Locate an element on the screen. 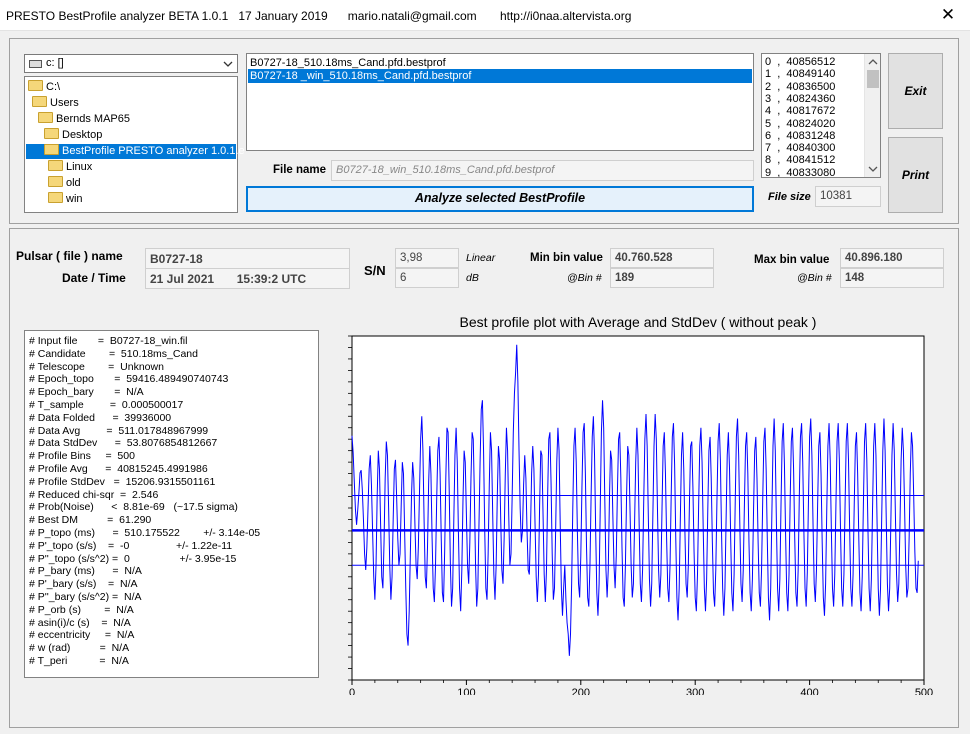  pulsar-name-field: B0727-18 is located at coordinates (247, 258).